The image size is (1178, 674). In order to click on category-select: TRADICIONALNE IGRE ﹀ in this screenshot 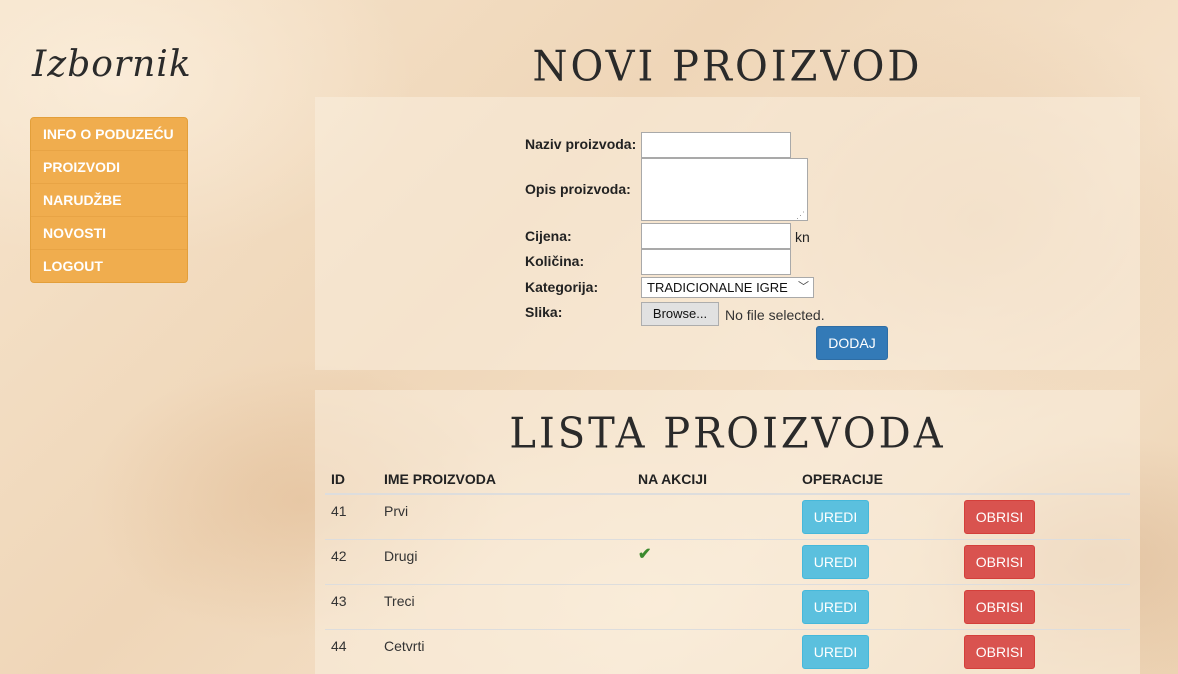, I will do `click(727, 287)`.